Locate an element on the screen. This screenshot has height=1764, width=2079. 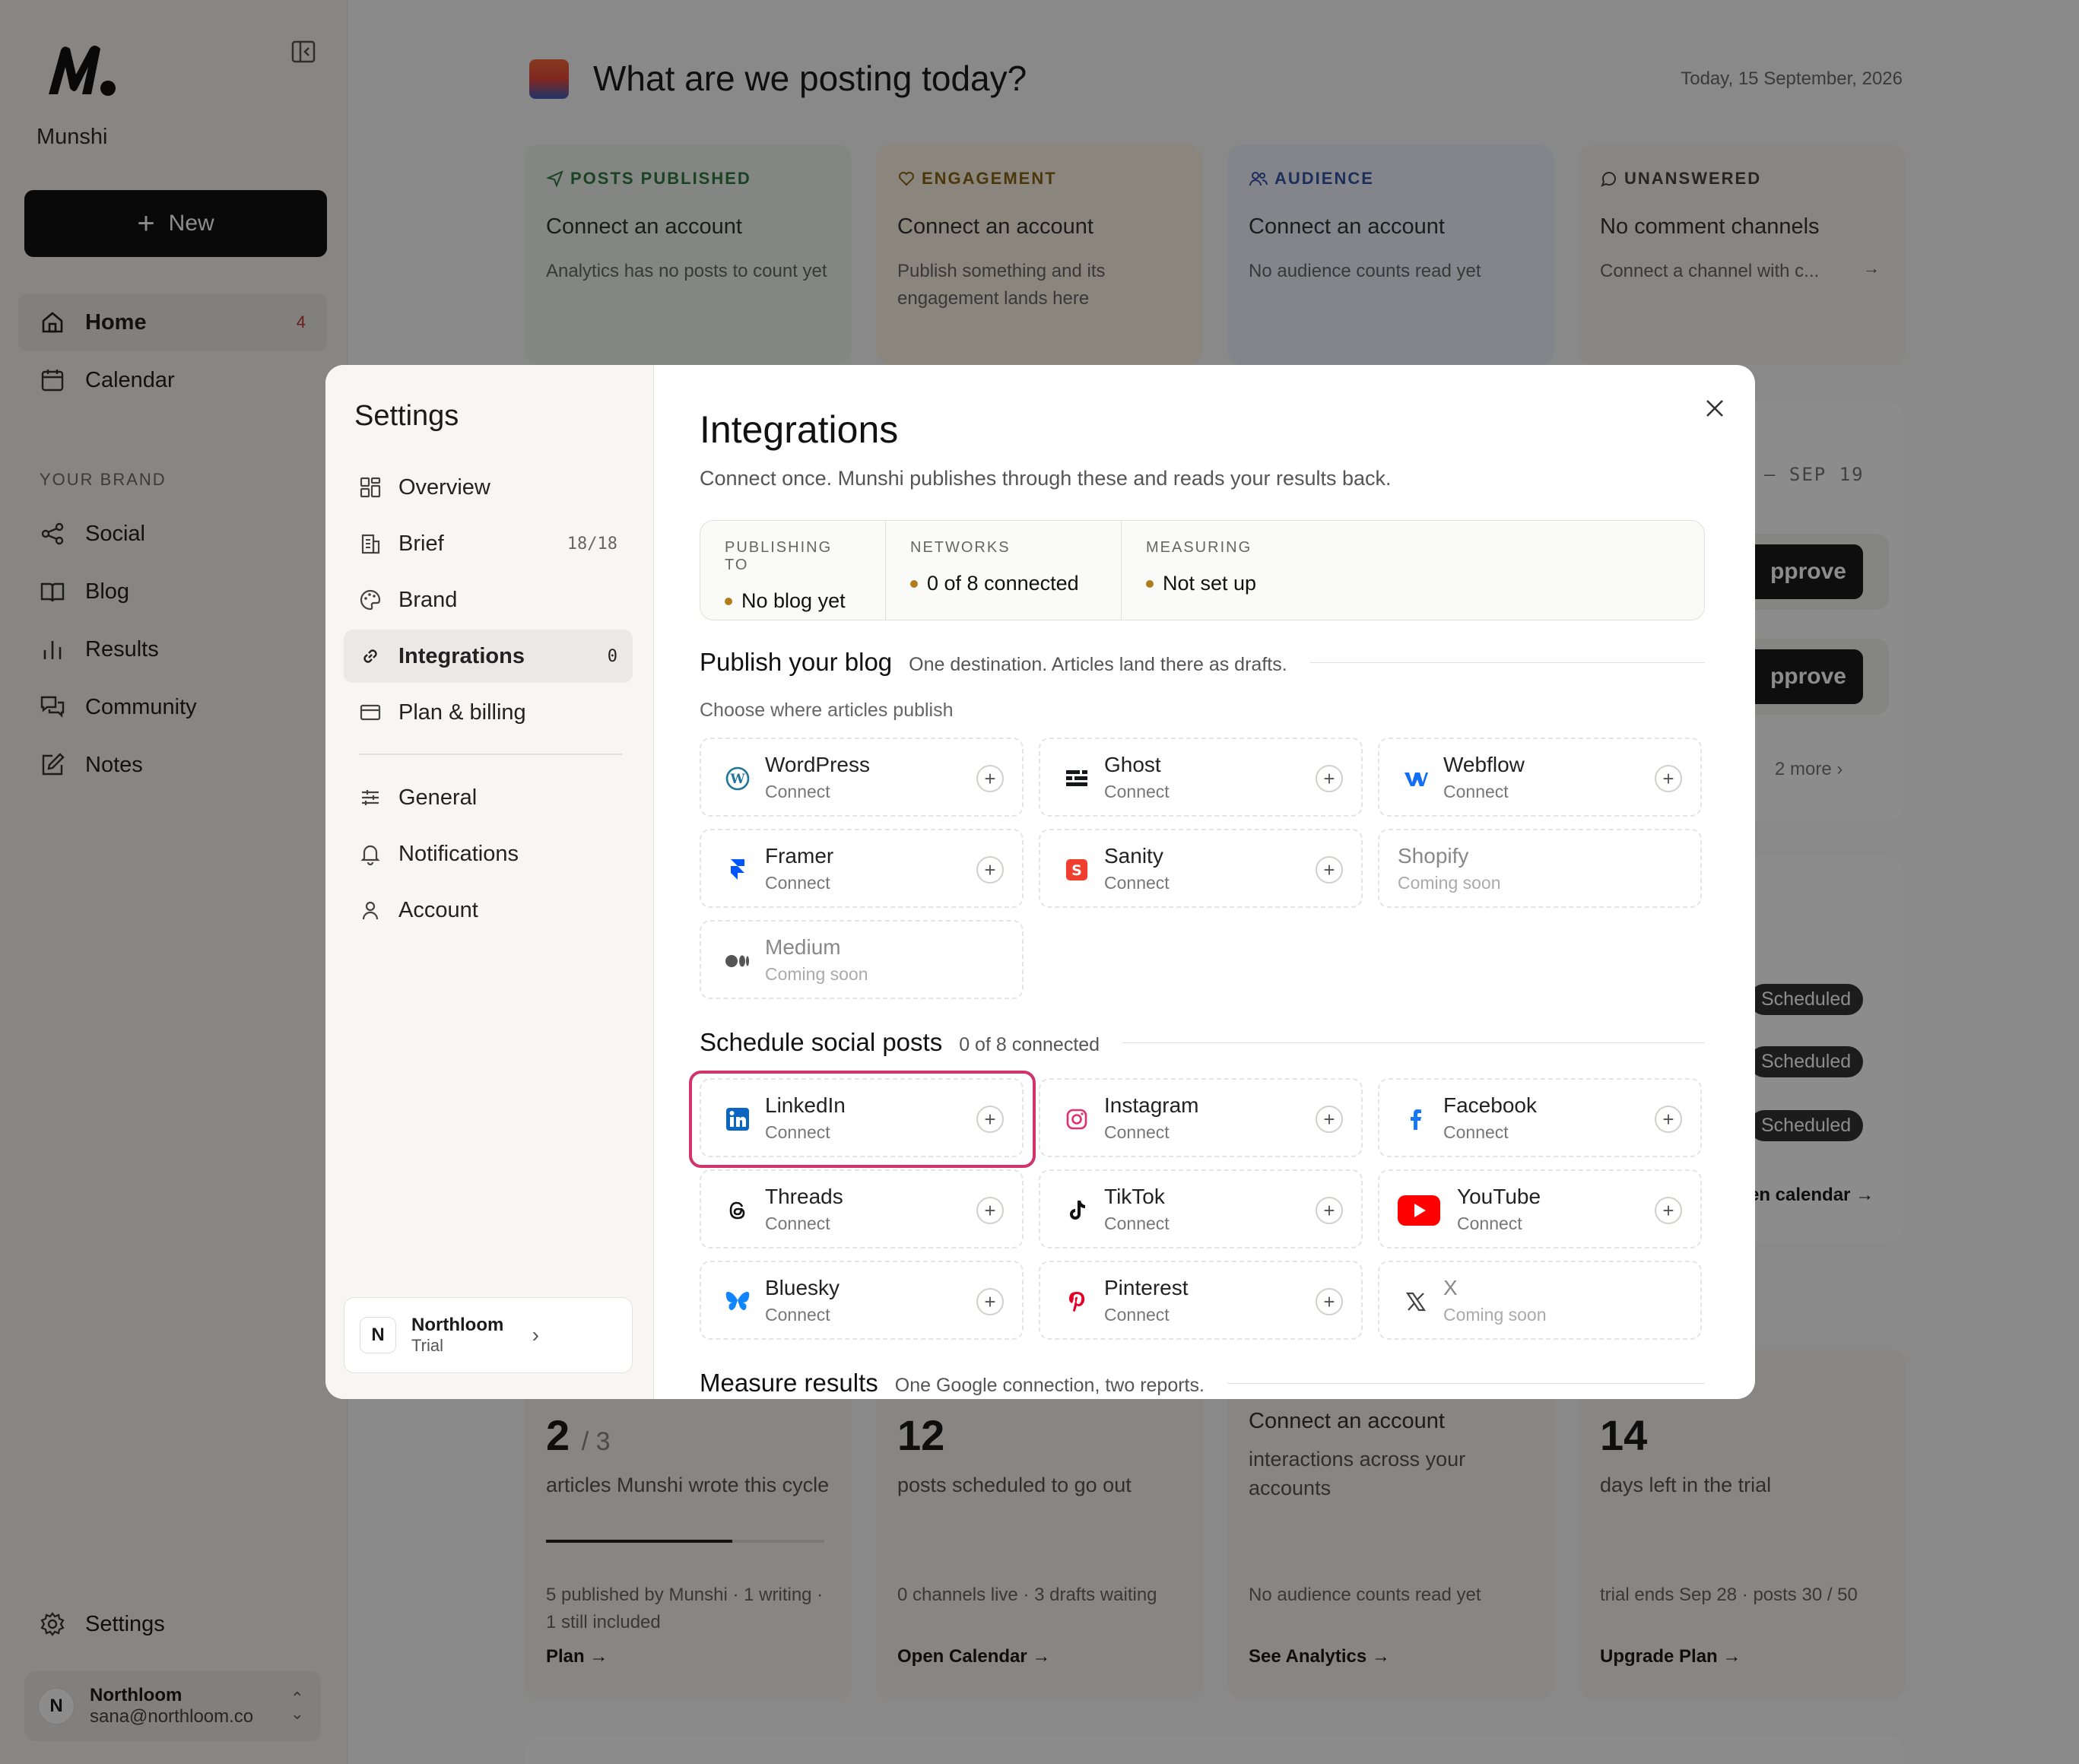
link-icon is located at coordinates (370, 656).